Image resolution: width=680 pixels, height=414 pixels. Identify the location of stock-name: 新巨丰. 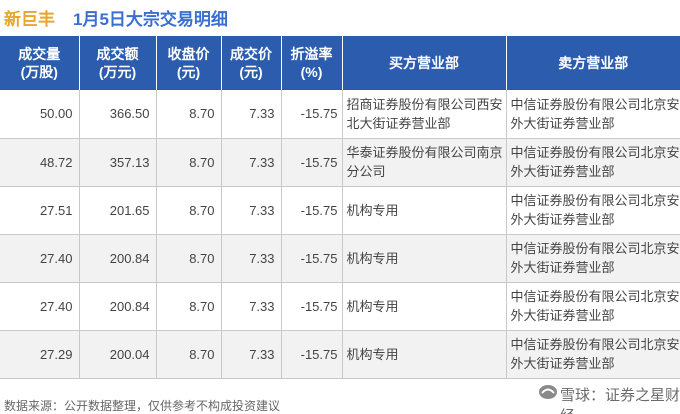
(29, 19).